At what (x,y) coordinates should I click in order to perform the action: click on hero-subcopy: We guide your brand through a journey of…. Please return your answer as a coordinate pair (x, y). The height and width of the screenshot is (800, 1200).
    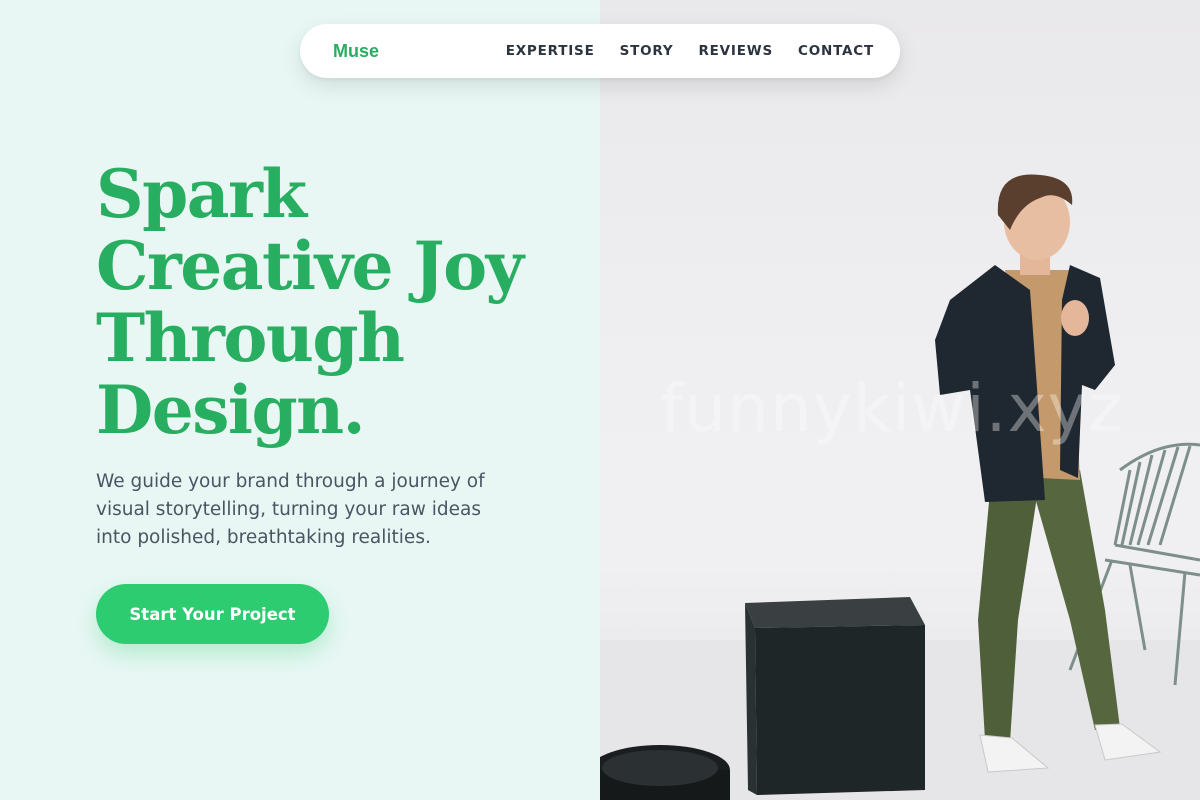
    Looking at the image, I should click on (290, 509).